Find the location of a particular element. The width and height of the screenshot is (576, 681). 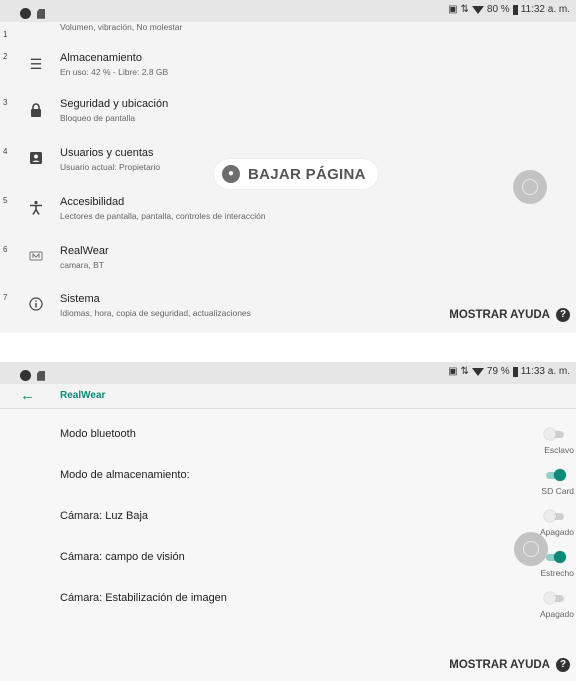

voice-command-label: BAJAR PÁGINA is located at coordinates (307, 174).